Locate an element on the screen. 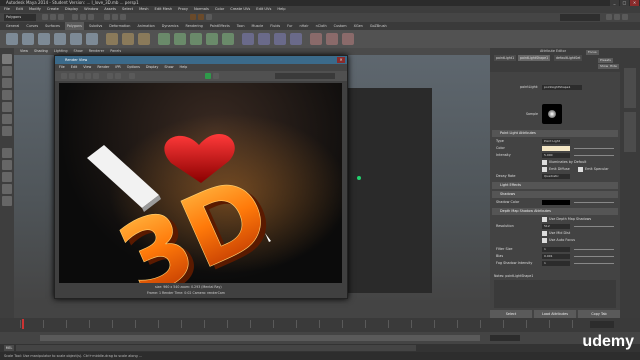  snapshot-icon is located at coordinates (96, 76).